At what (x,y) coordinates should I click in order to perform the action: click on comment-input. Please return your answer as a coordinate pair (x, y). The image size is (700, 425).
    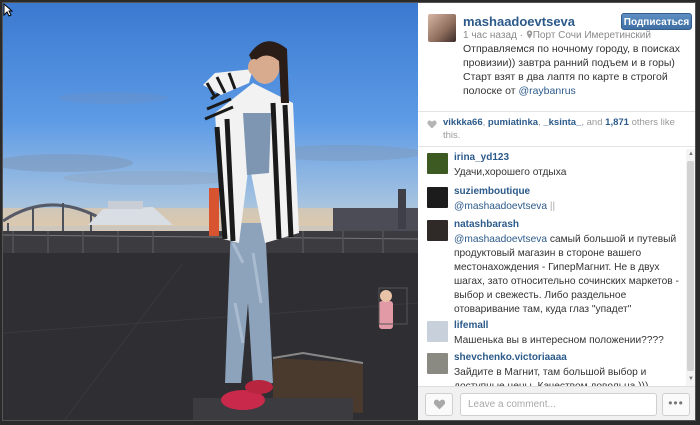
    Looking at the image, I should click on (558, 404).